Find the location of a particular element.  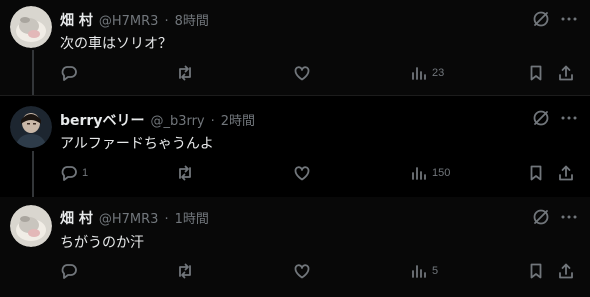

timestamp: 2時間 is located at coordinates (238, 119).